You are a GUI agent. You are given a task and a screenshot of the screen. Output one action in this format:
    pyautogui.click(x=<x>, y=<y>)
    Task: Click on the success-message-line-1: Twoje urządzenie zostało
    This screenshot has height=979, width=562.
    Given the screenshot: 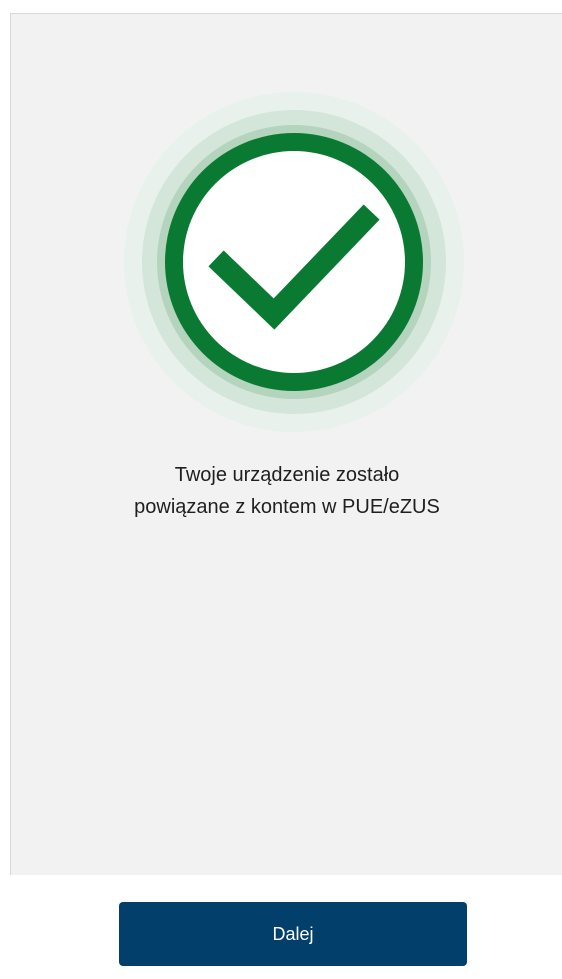 What is the action you would take?
    pyautogui.click(x=287, y=475)
    